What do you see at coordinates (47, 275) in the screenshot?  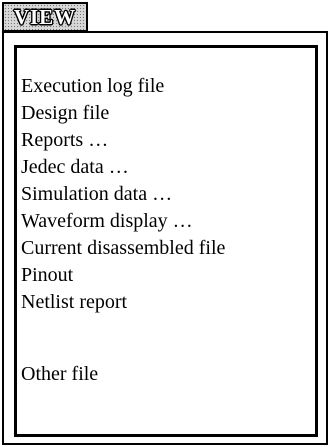 I see `menu-item-pinout: Pinout` at bounding box center [47, 275].